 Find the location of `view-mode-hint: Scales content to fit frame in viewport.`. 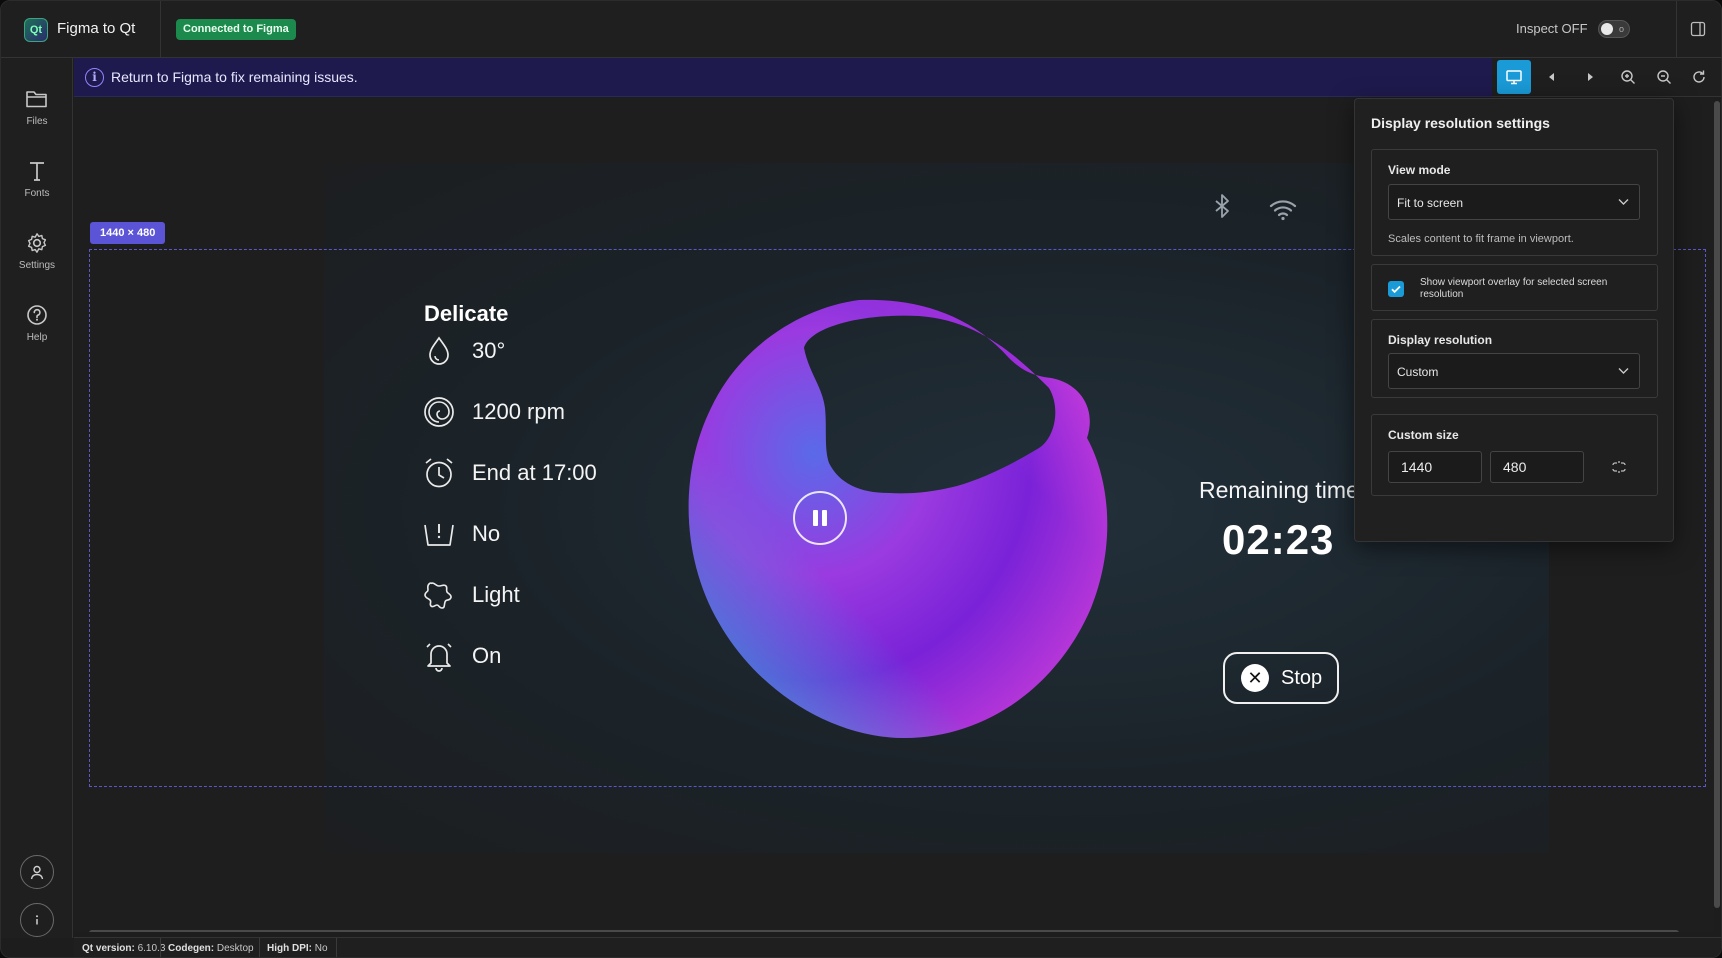

view-mode-hint: Scales content to fit frame in viewport. is located at coordinates (1481, 239).